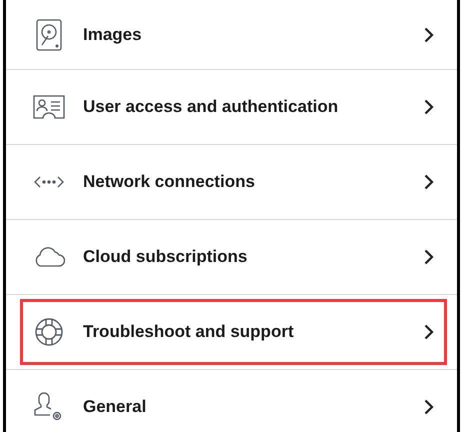  I want to click on lifebuoy-icon, so click(49, 332).